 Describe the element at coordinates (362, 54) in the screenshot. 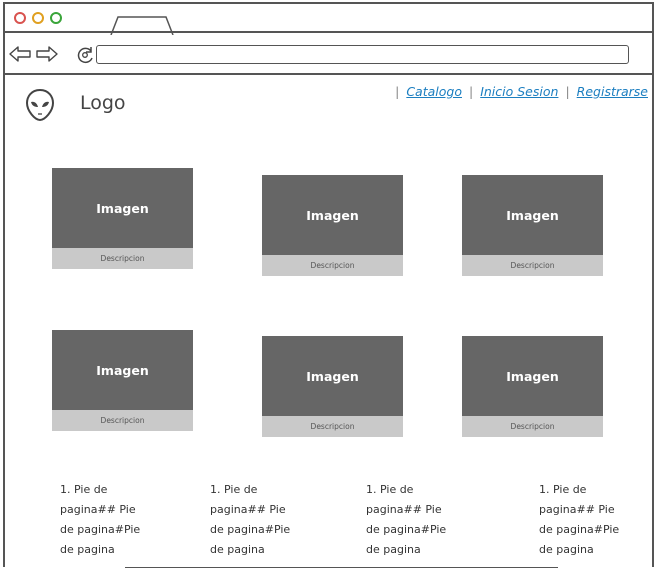

I see `url-input` at that location.